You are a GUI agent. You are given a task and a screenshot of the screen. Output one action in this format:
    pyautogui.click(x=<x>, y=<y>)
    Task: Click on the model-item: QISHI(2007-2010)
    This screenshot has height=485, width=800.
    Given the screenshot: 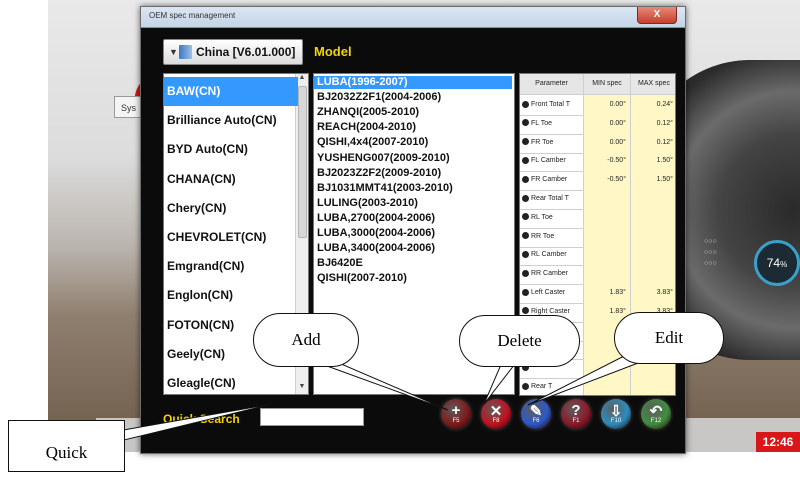 What is the action you would take?
    pyautogui.click(x=413, y=278)
    